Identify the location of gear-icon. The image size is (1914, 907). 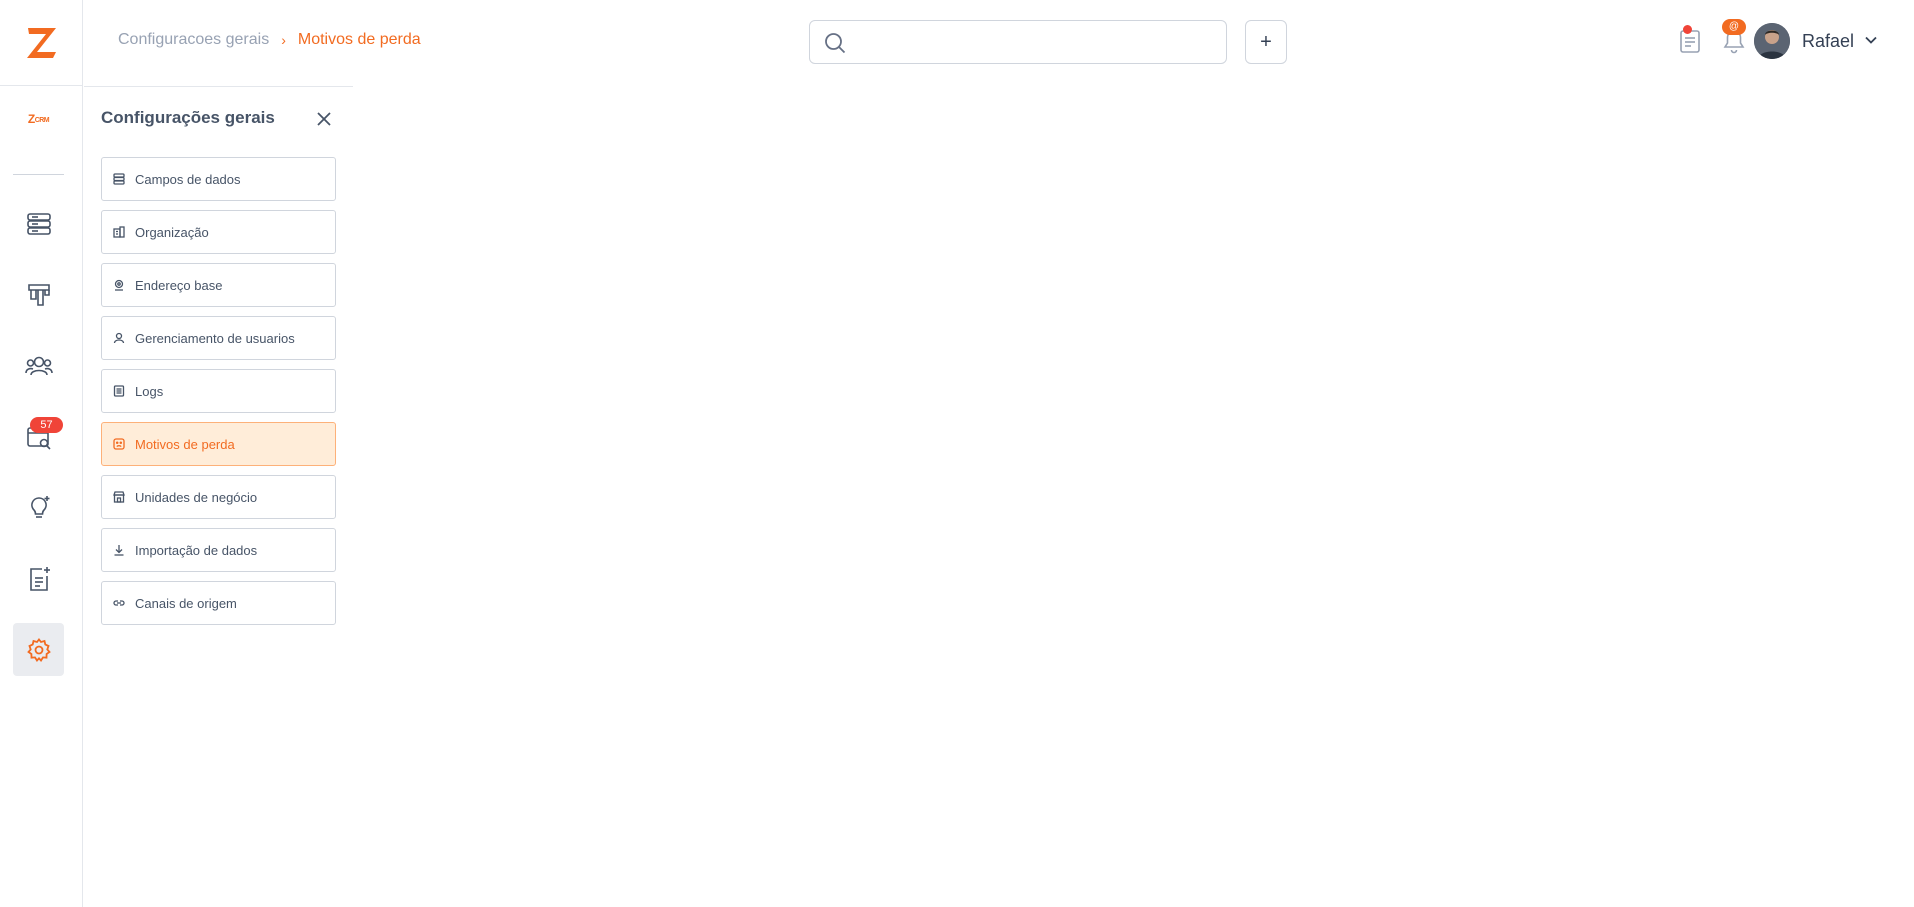
(38, 649).